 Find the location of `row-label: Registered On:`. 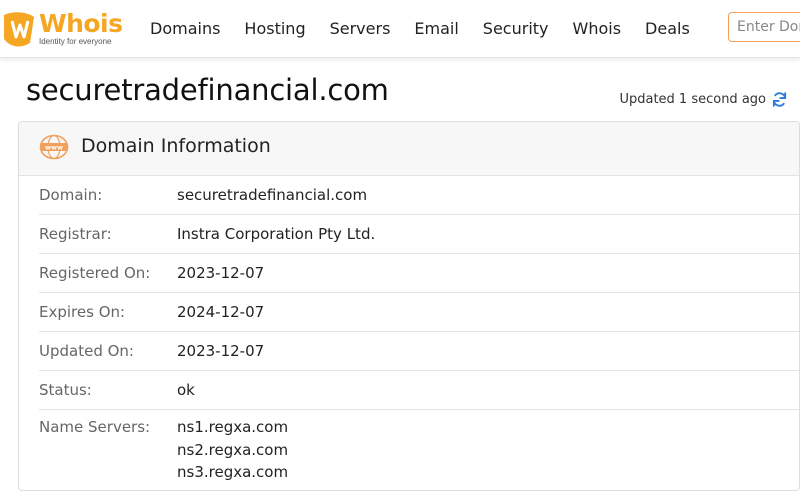

row-label: Registered On: is located at coordinates (95, 273).